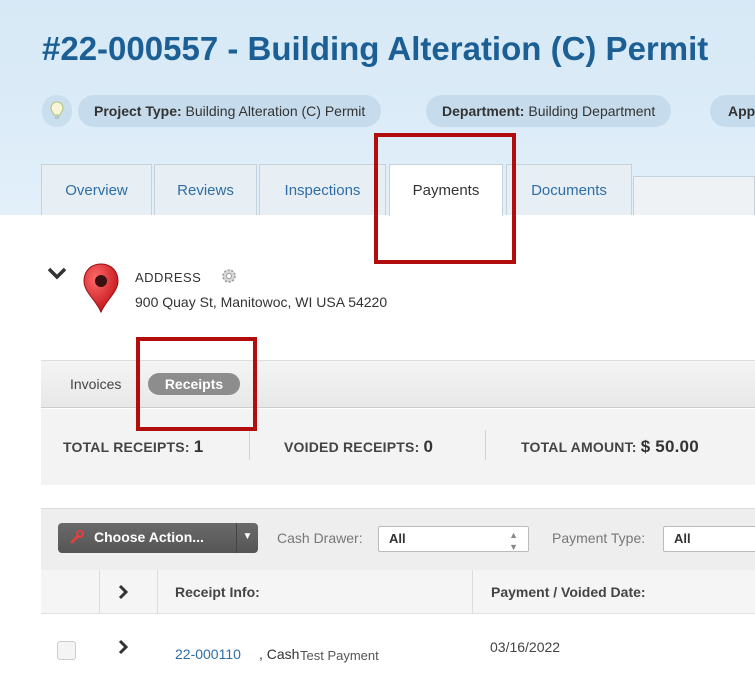  What do you see at coordinates (320, 538) in the screenshot?
I see `cash-drawer-label: Cash Drawer:` at bounding box center [320, 538].